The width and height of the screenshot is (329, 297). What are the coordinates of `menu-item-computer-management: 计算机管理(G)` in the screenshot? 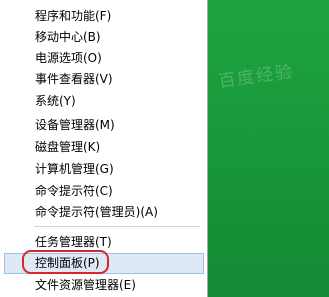 It's located at (104, 169).